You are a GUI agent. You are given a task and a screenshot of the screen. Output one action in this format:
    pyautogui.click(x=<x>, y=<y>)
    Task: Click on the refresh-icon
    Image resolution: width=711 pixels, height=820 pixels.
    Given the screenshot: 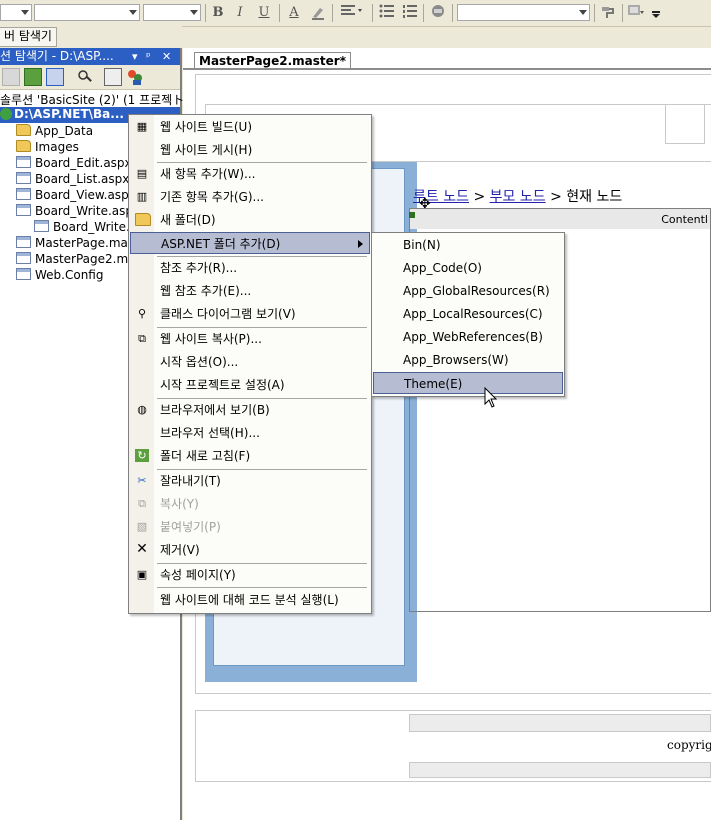 What is the action you would take?
    pyautogui.click(x=33, y=77)
    